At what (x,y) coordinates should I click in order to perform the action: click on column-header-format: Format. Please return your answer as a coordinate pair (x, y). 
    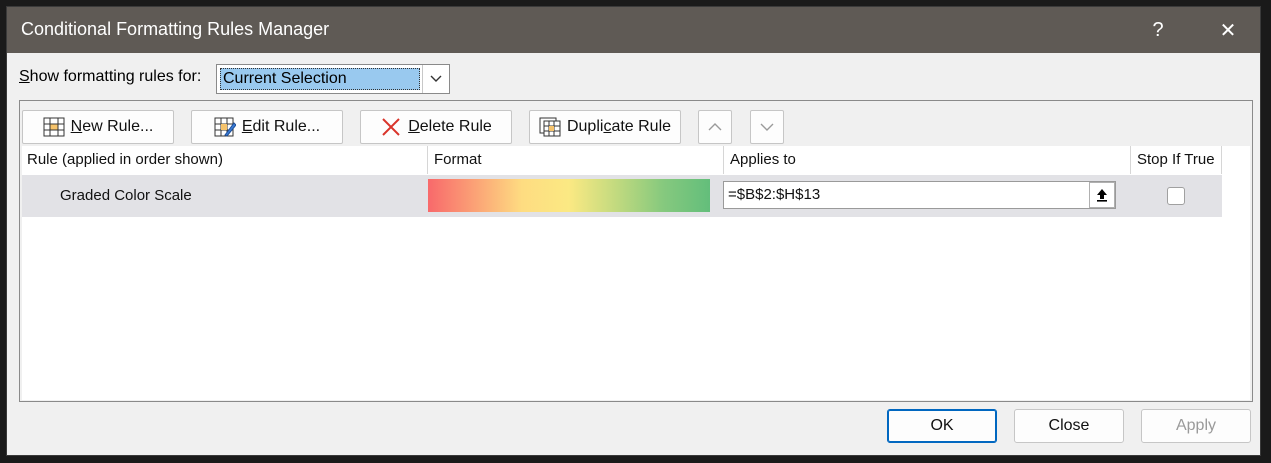
    Looking at the image, I should click on (576, 160).